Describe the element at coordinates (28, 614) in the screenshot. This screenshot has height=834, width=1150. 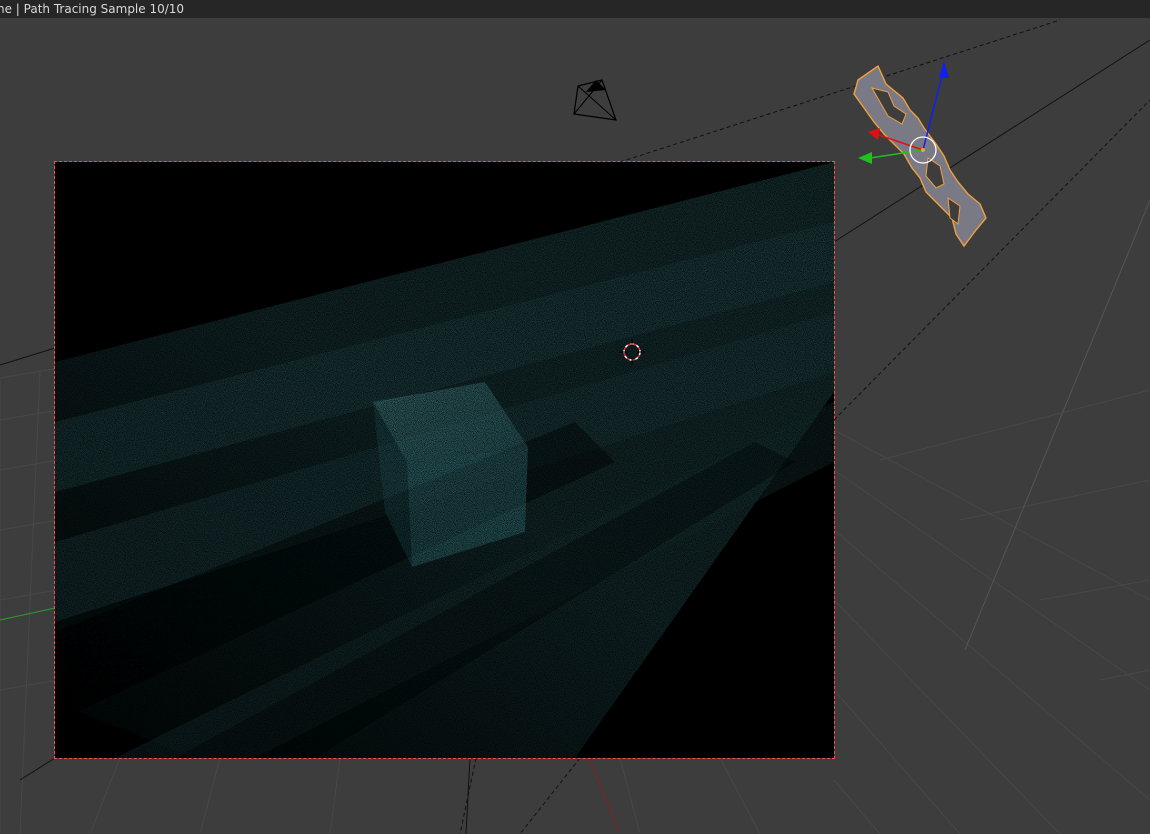
I see `y-axis-line` at that location.